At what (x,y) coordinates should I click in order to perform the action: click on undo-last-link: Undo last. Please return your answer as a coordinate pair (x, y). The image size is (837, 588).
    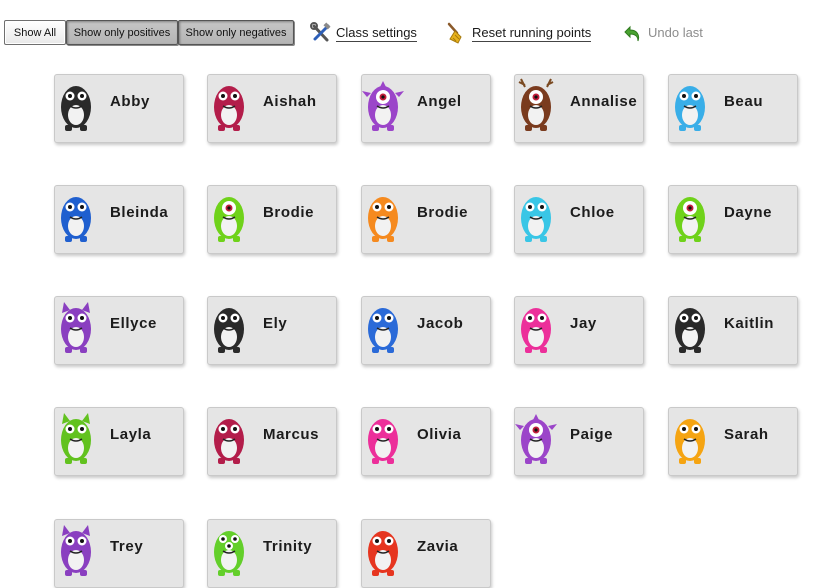
    Looking at the image, I should click on (662, 33).